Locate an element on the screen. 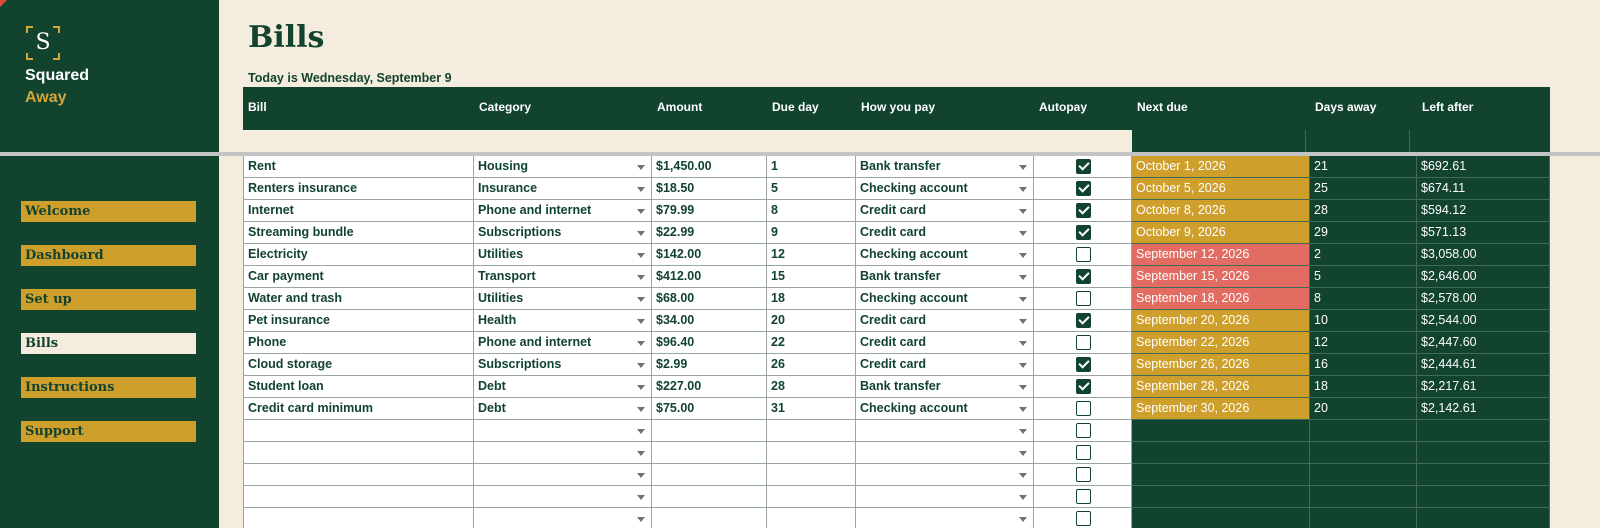  cell-next-due: September 18, 2026 is located at coordinates (1221, 299).